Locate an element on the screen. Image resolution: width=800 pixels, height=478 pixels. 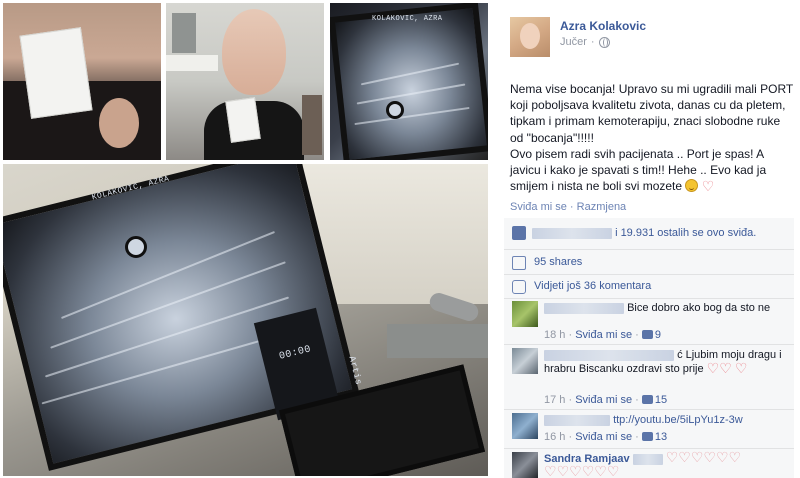
comment-like-count: 13 is located at coordinates (661, 437).